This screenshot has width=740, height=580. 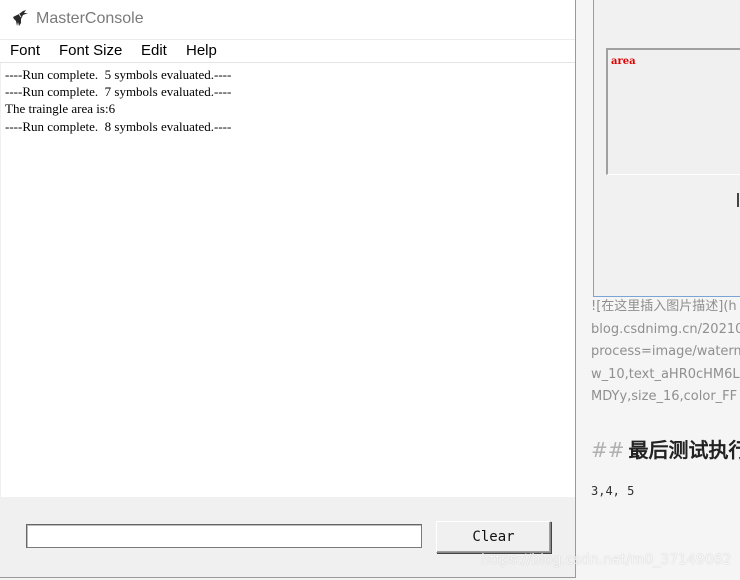 I want to click on menu-font-size: Font Size, so click(x=90, y=50).